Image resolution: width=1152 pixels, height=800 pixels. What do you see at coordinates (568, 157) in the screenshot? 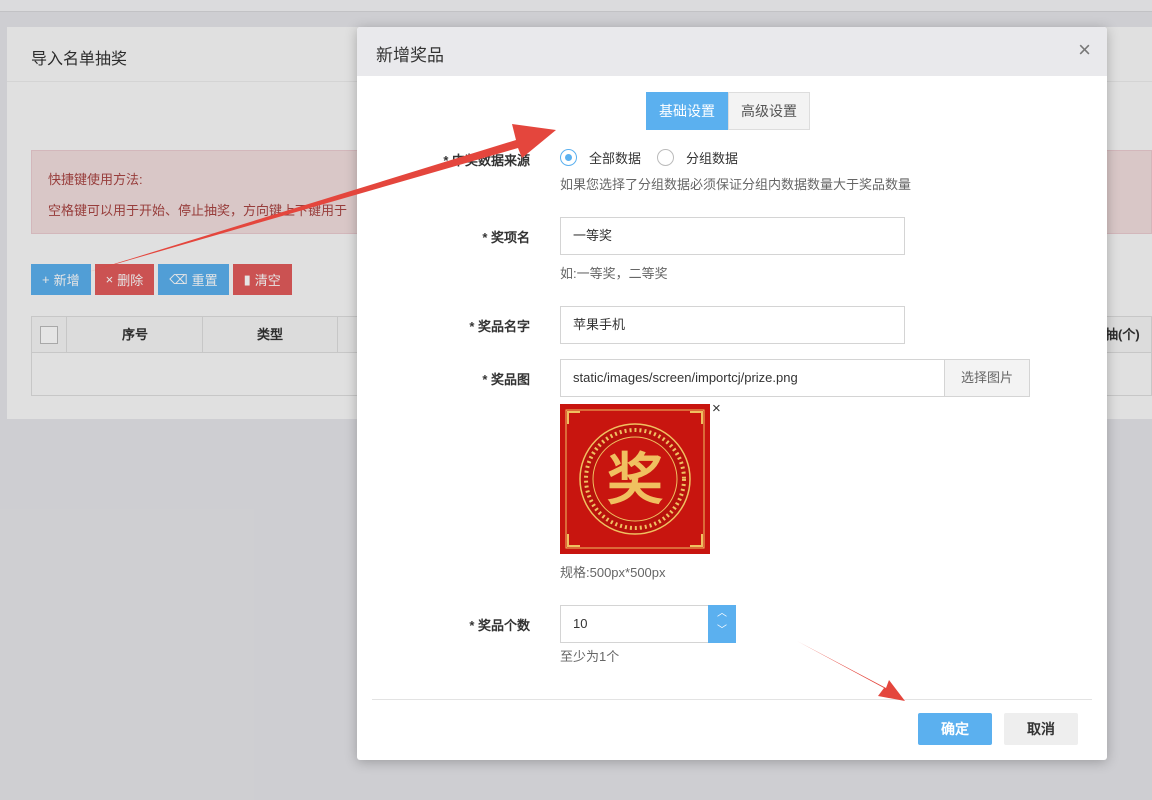
I see `radio-all-data` at bounding box center [568, 157].